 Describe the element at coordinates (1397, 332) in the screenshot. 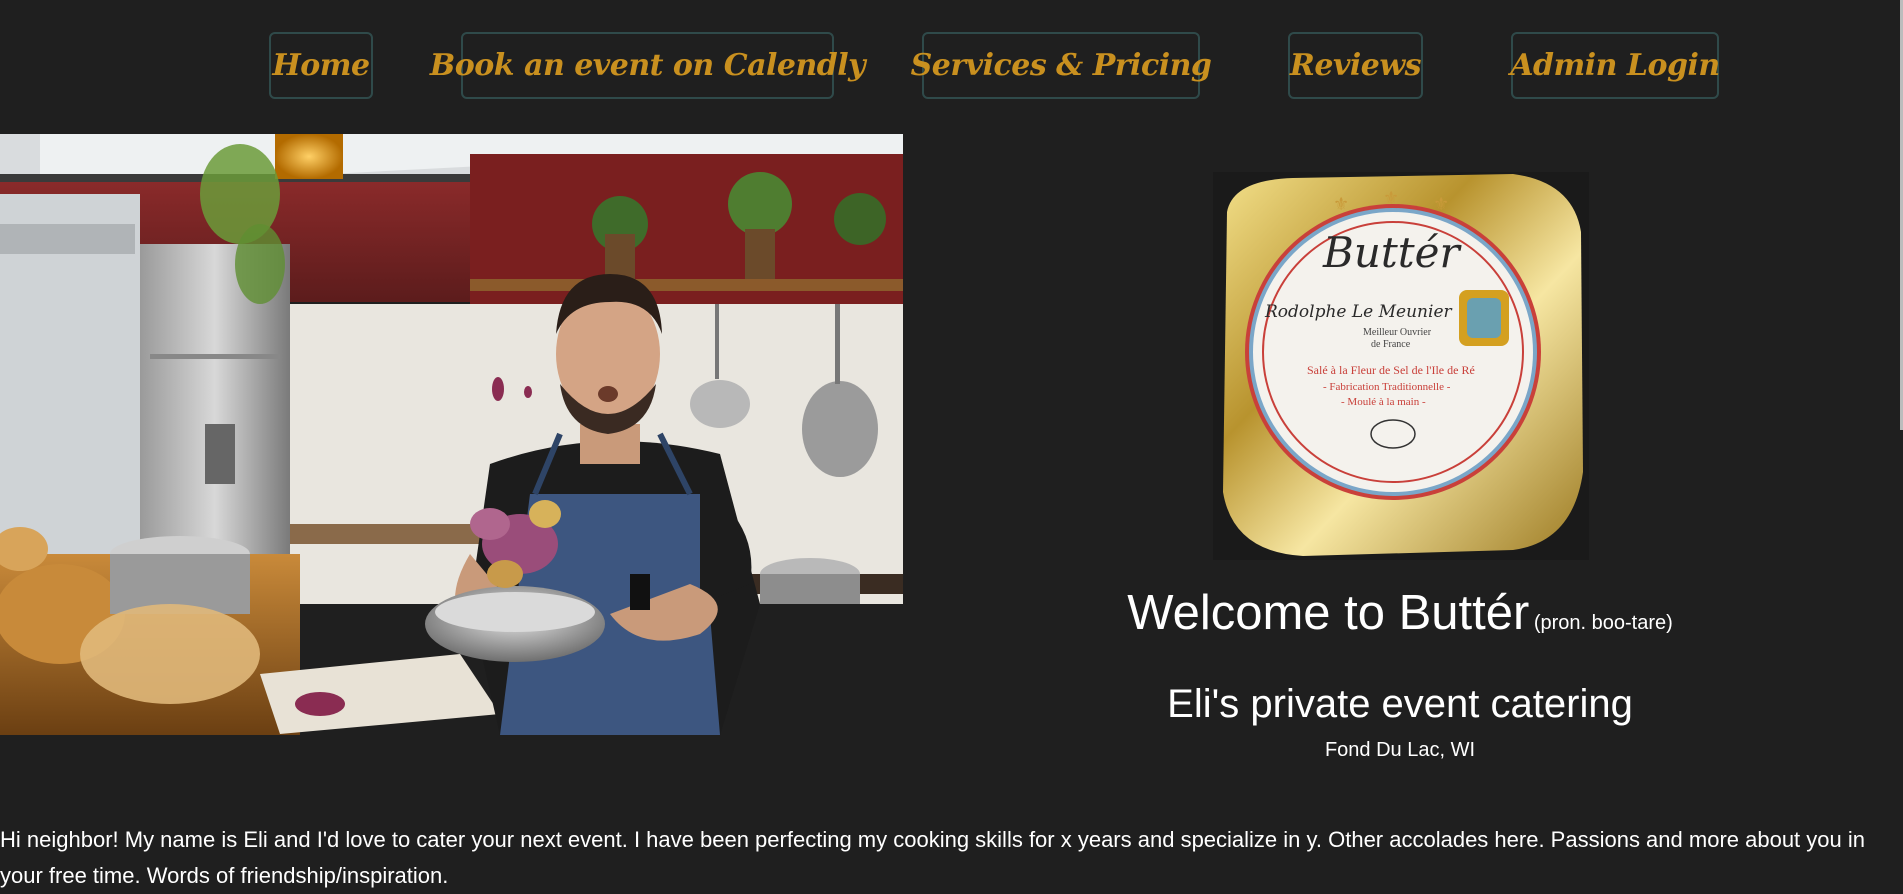

I see `butter-title-line1: Meilleur Ouvrier` at that location.